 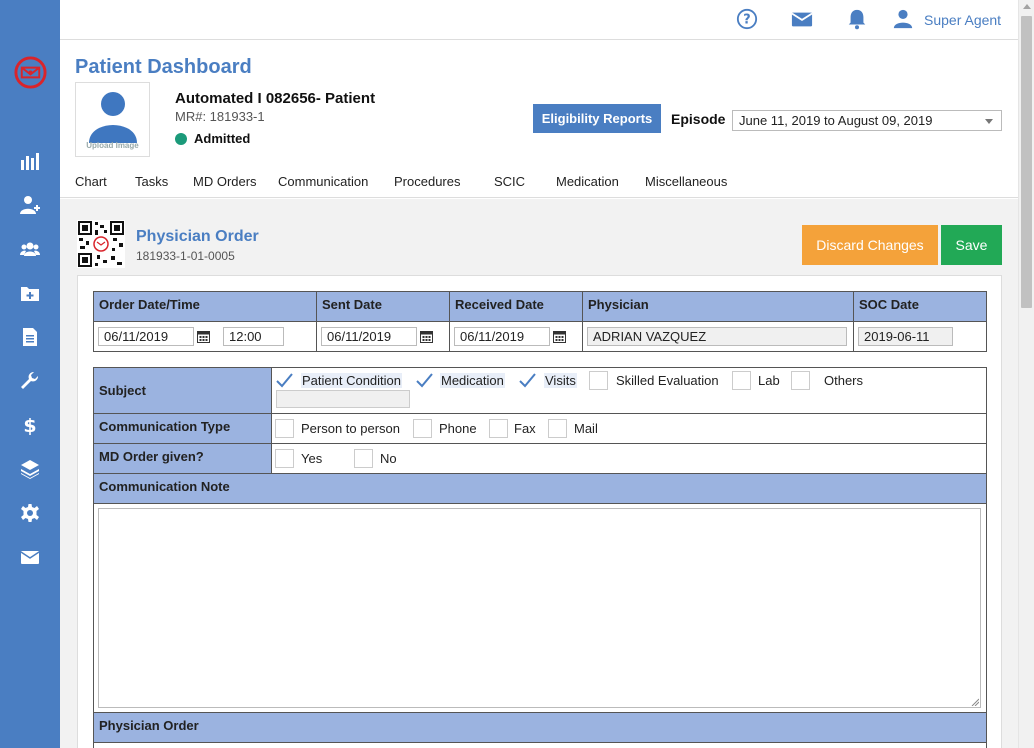 I want to click on scrollbar-thumb, so click(x=1026, y=162).